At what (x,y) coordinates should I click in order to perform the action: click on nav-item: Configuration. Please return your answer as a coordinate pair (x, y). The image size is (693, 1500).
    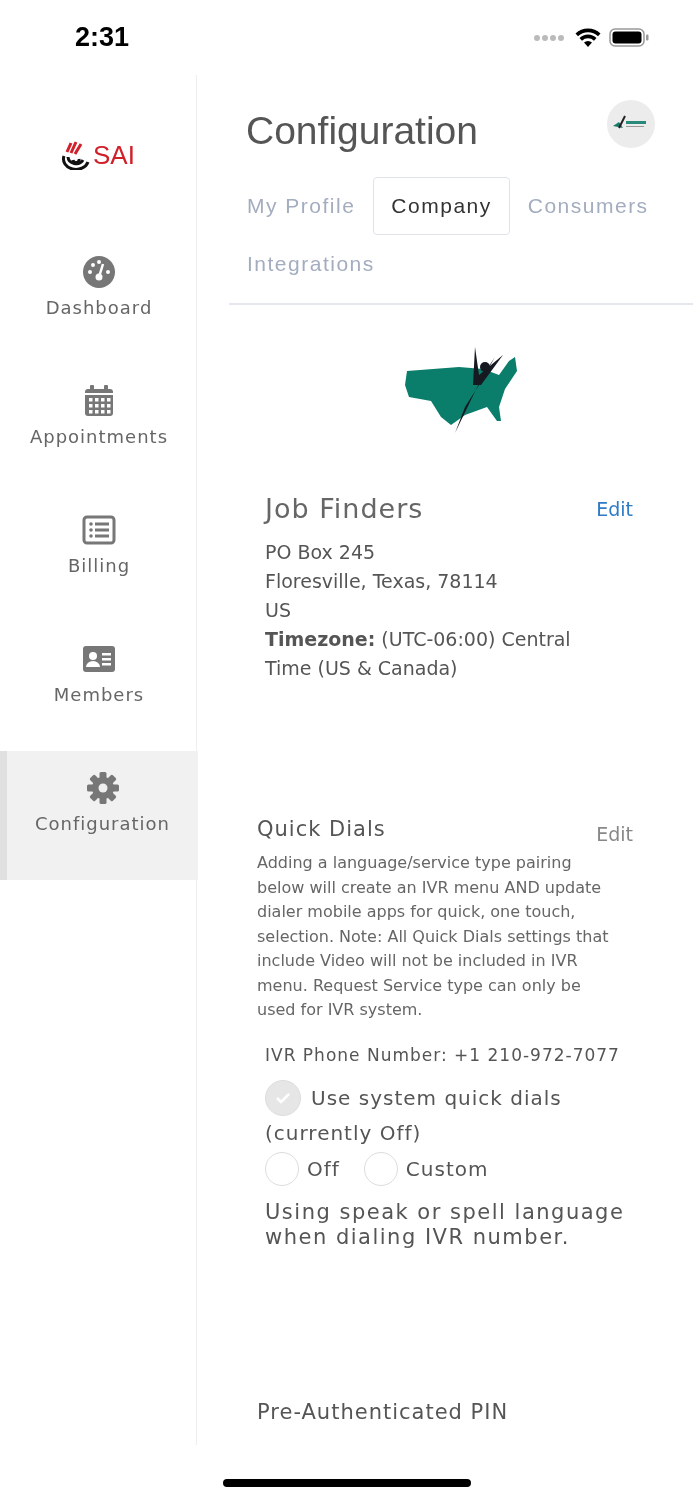
    Looking at the image, I should click on (99, 815).